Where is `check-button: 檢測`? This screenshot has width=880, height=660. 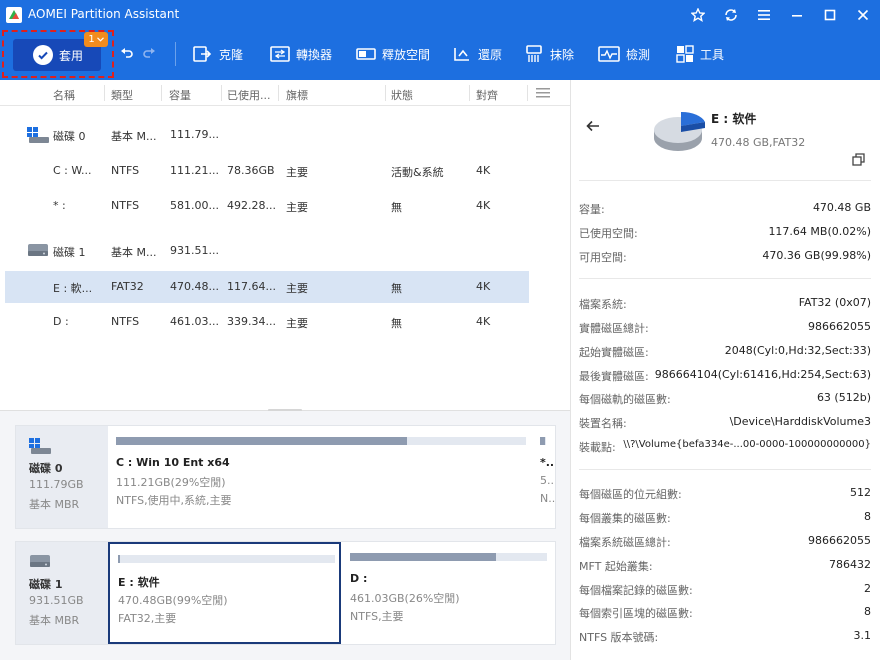 check-button: 檢測 is located at coordinates (624, 54).